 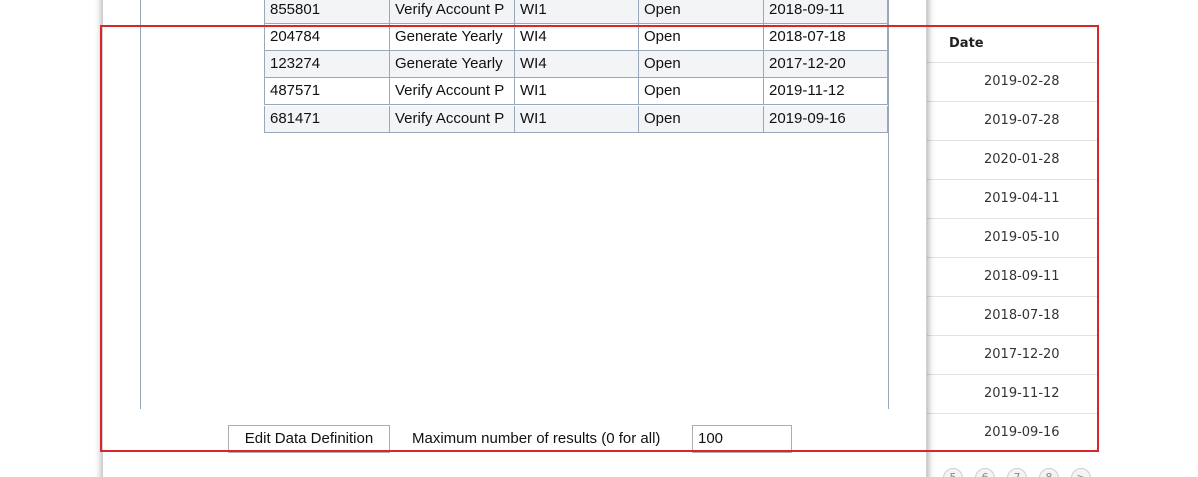 What do you see at coordinates (309, 439) in the screenshot?
I see `edit-data-definition-button: Edit Data Definition` at bounding box center [309, 439].